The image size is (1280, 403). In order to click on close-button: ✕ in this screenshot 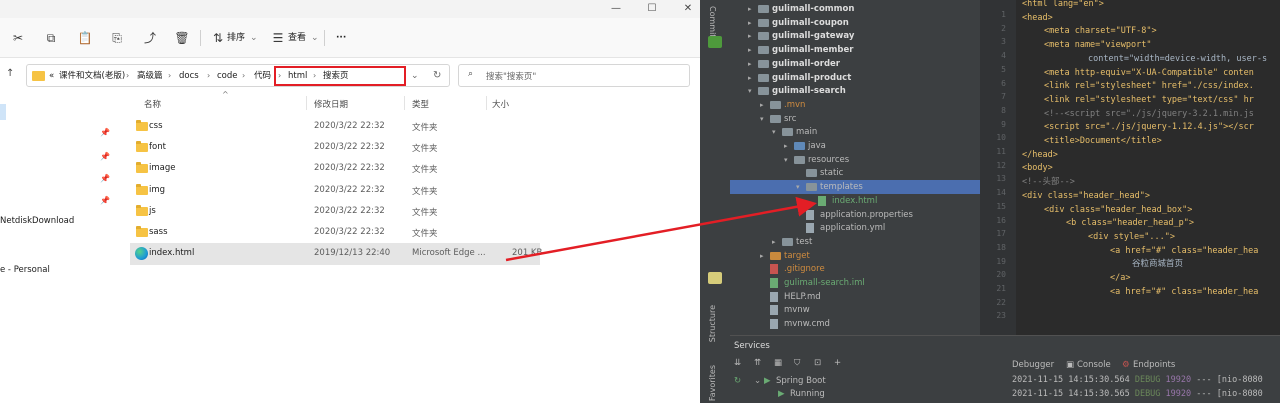, I will do `click(688, 9)`.